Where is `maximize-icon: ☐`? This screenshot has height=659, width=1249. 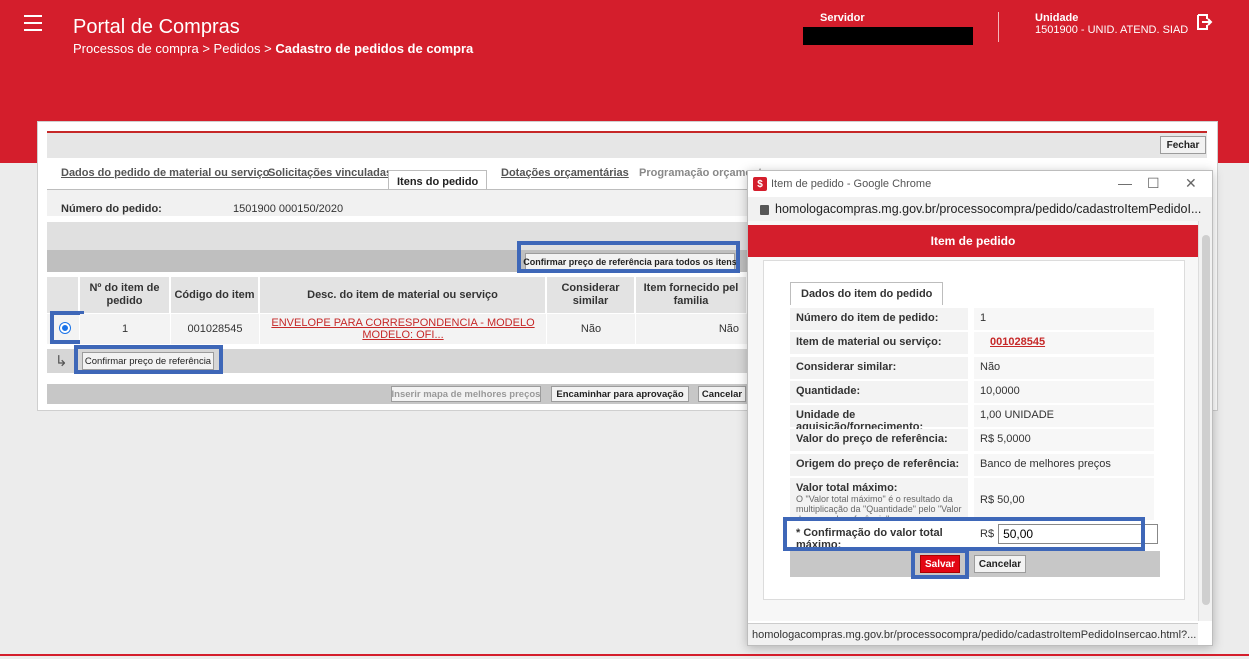
maximize-icon: ☐ is located at coordinates (1153, 183).